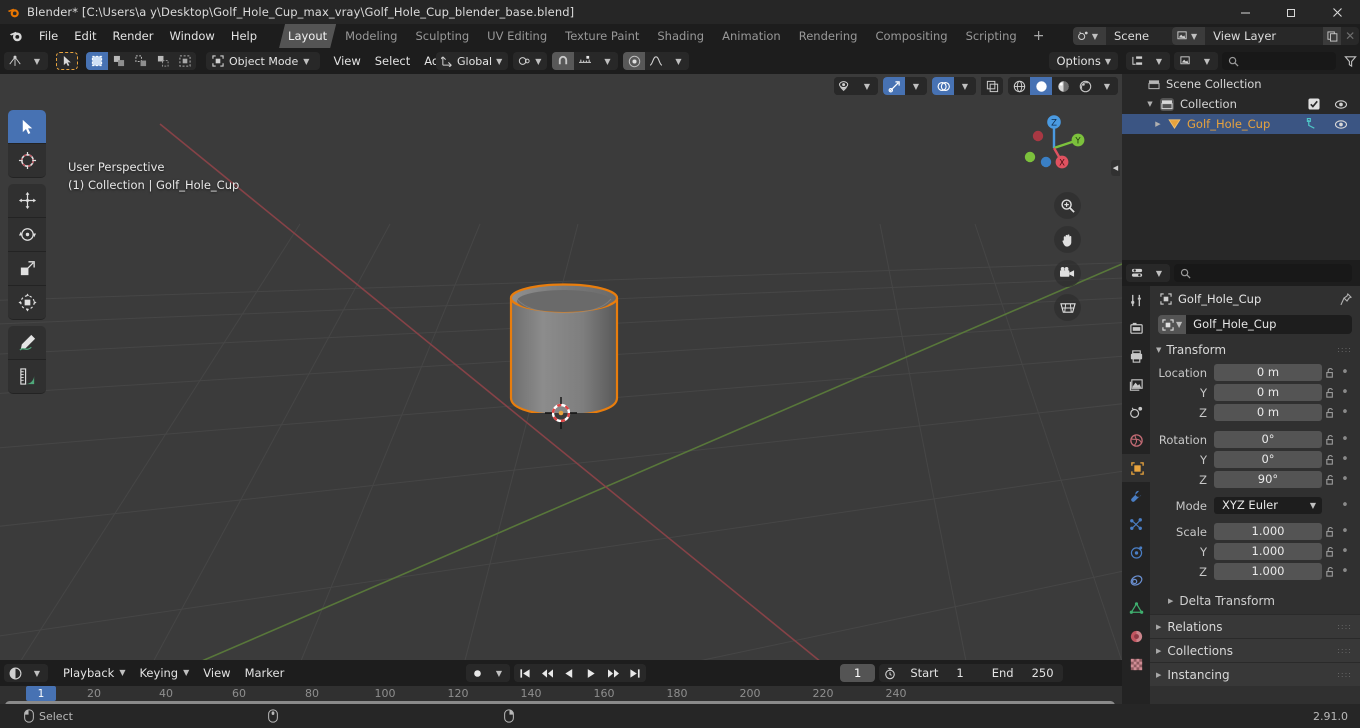 This screenshot has width=1360, height=728. What do you see at coordinates (1159, 61) in the screenshot?
I see `outliner-editor-chevron-down-icon: ▼` at bounding box center [1159, 61].